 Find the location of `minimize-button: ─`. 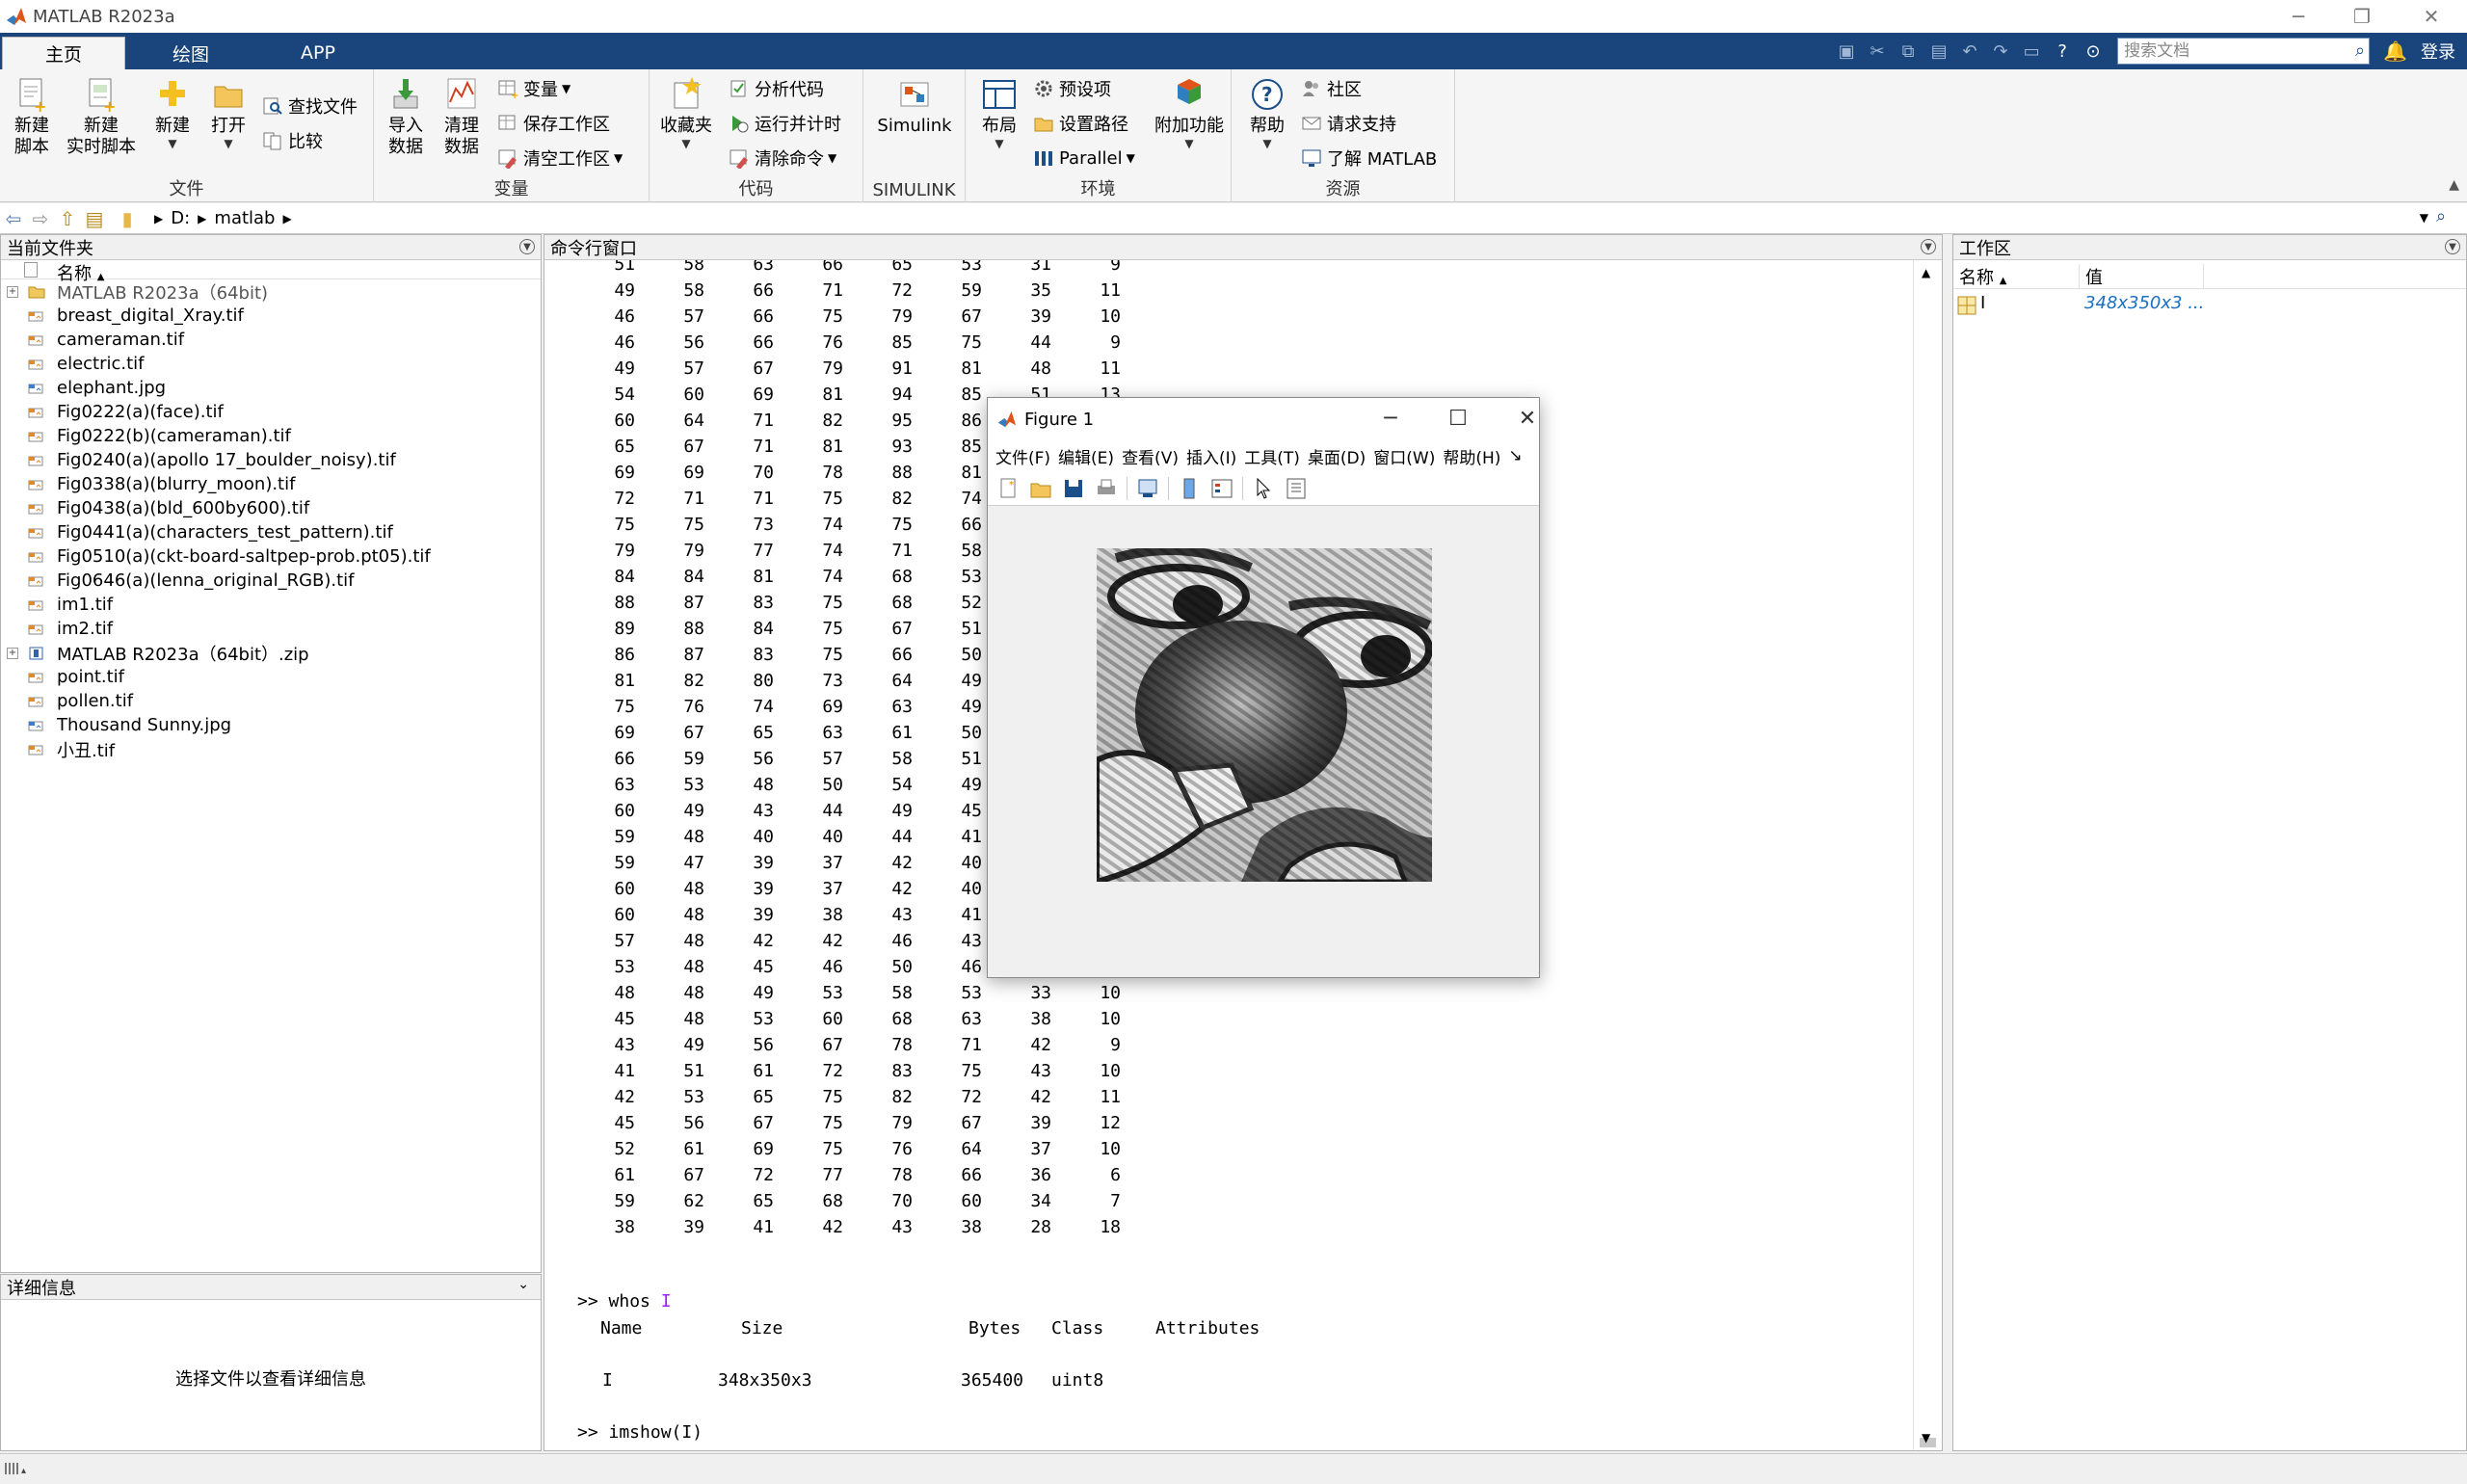

minimize-button: ─ is located at coordinates (2298, 16).